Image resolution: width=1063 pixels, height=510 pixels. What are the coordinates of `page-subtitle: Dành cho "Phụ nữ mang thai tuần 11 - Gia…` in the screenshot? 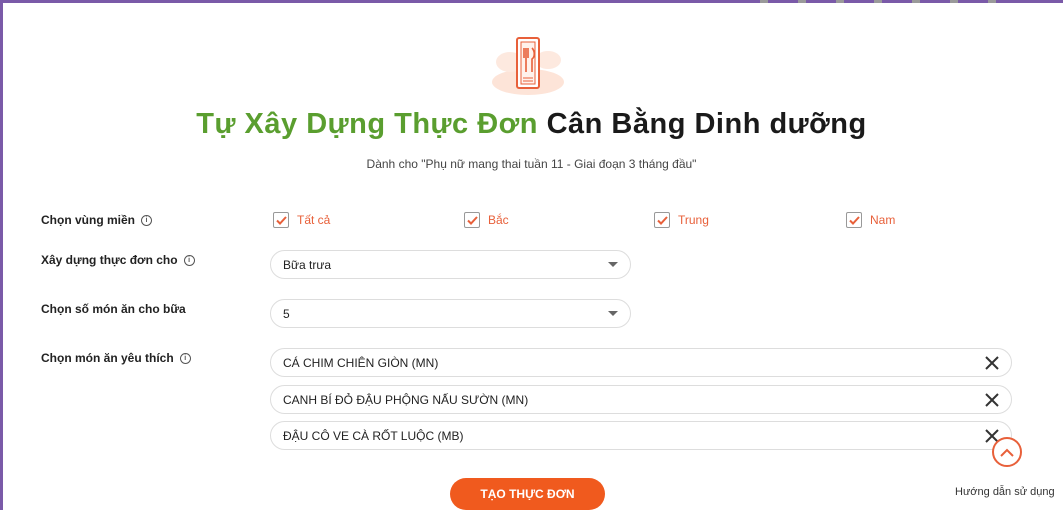 It's located at (531, 164).